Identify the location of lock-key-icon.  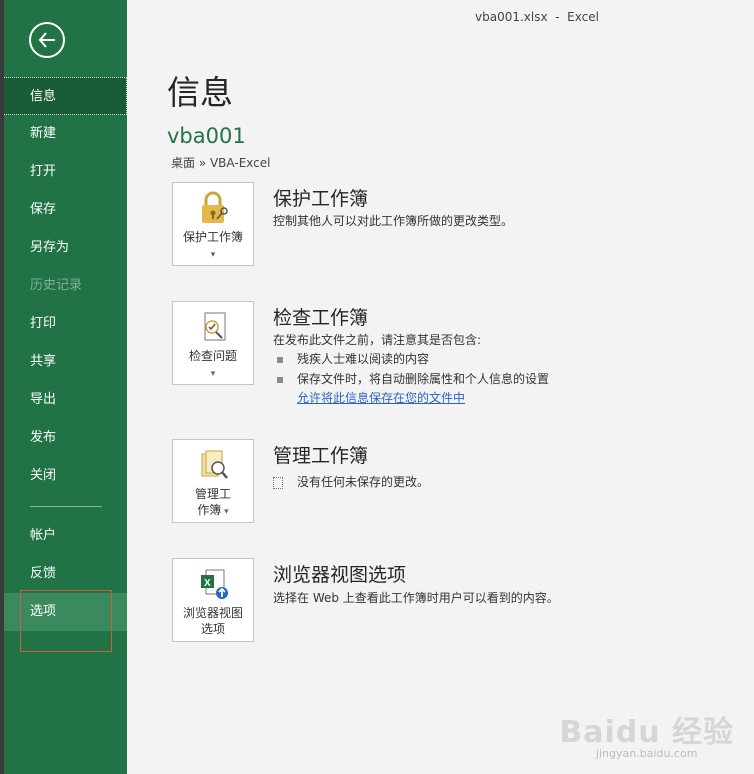
(215, 207).